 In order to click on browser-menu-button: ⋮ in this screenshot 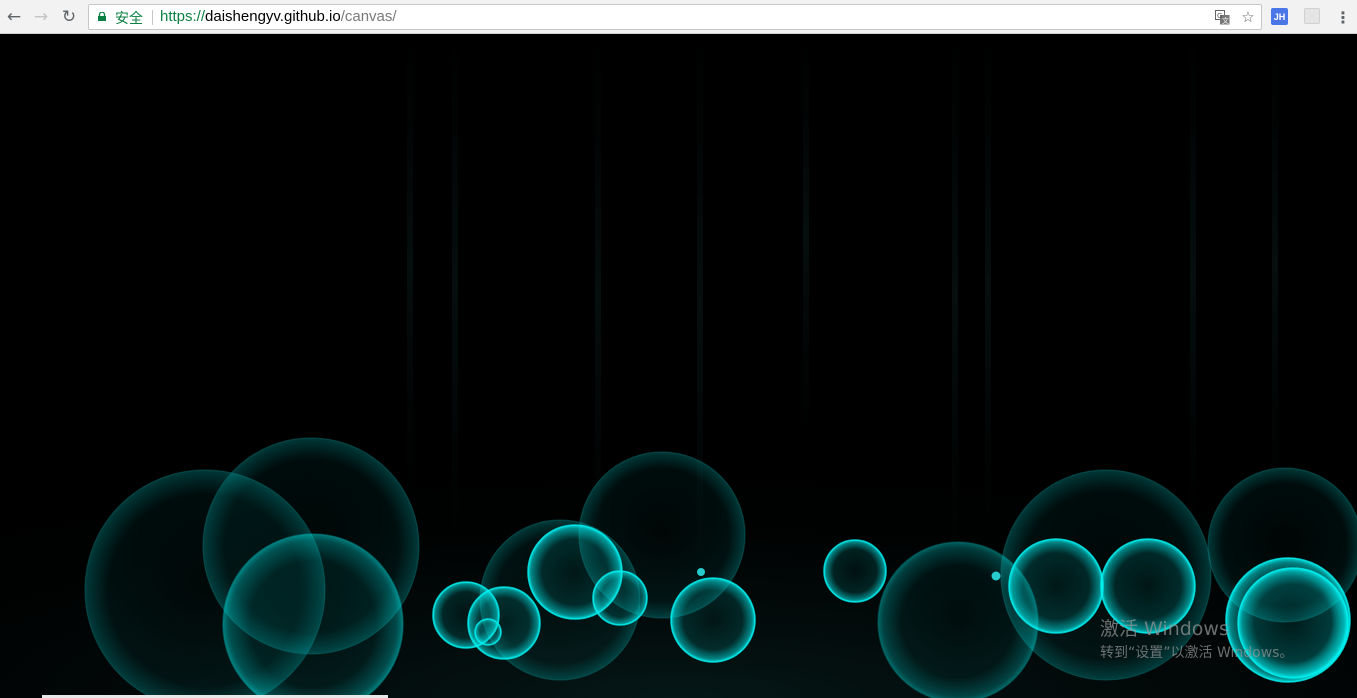, I will do `click(1343, 17)`.